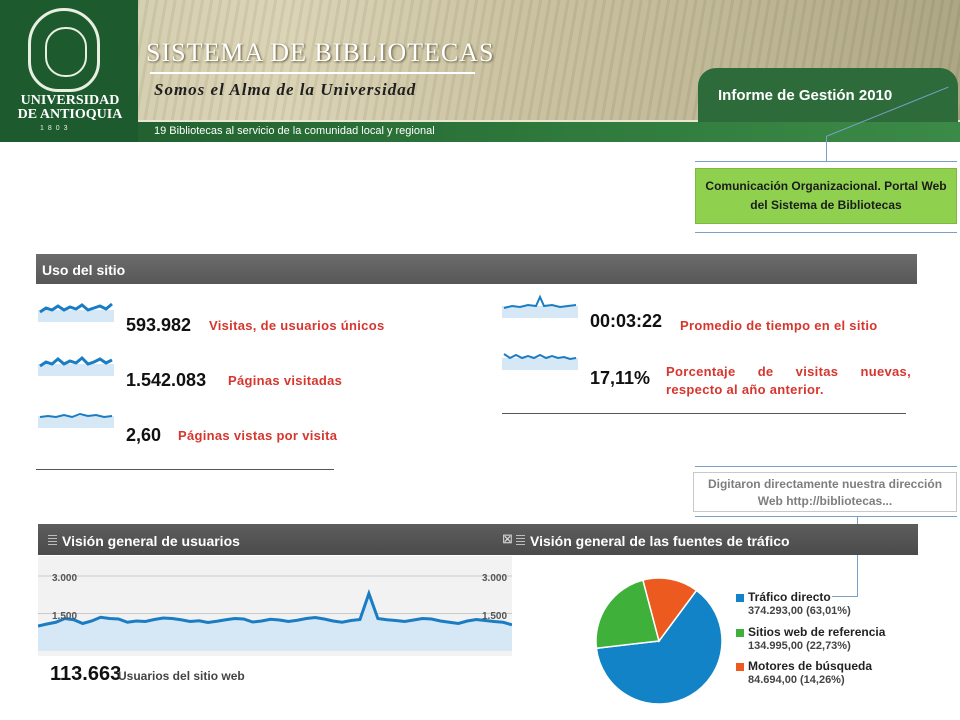  I want to click on sparkline-visits, so click(76, 312).